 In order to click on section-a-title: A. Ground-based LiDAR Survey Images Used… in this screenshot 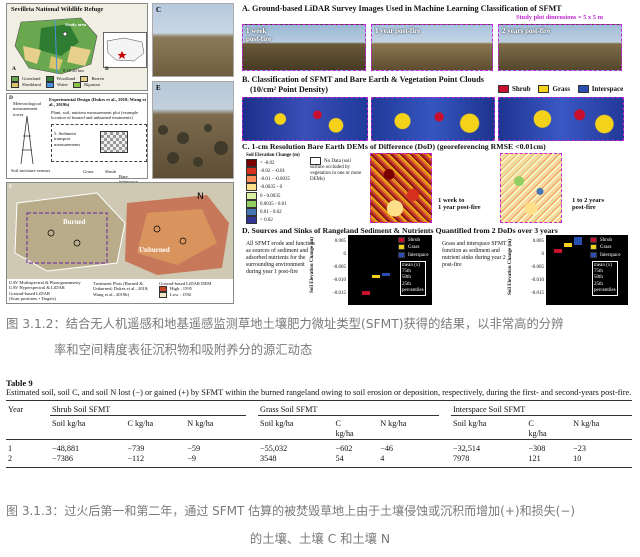, I will do `click(402, 8)`.